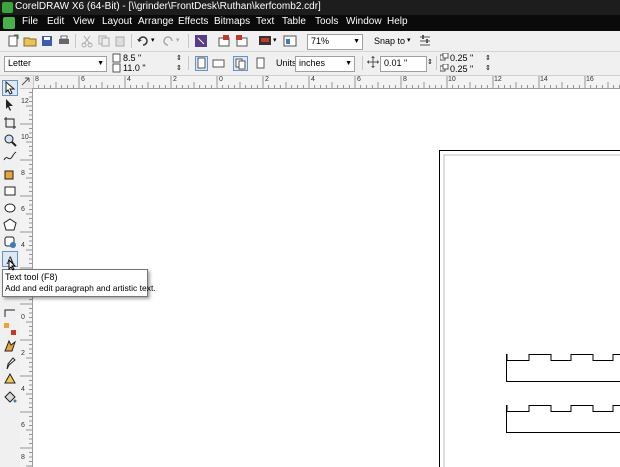 The image size is (620, 467). I want to click on welcome-screen-icon, so click(290, 41).